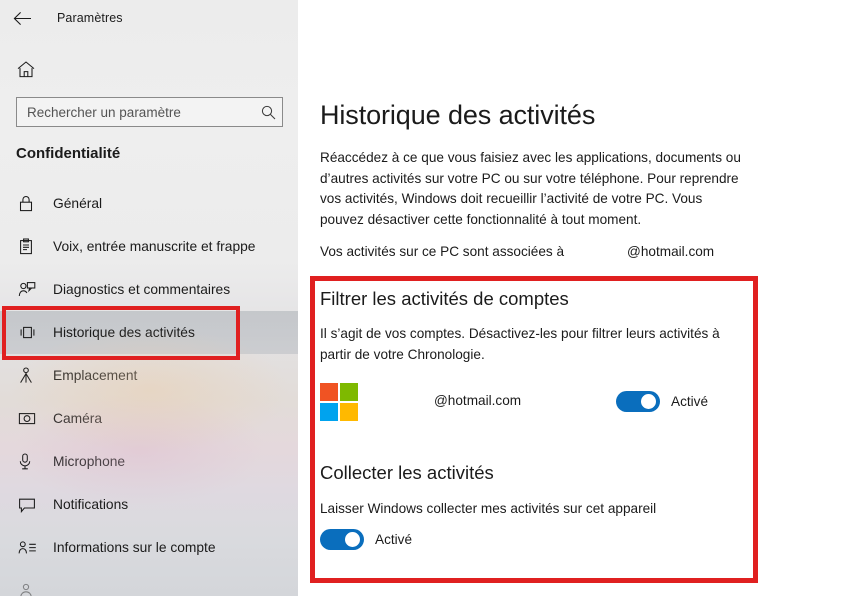 The height and width of the screenshot is (596, 848). What do you see at coordinates (154, 246) in the screenshot?
I see `sidebar-item-label: Voix, entrée manuscrite et frappe` at bounding box center [154, 246].